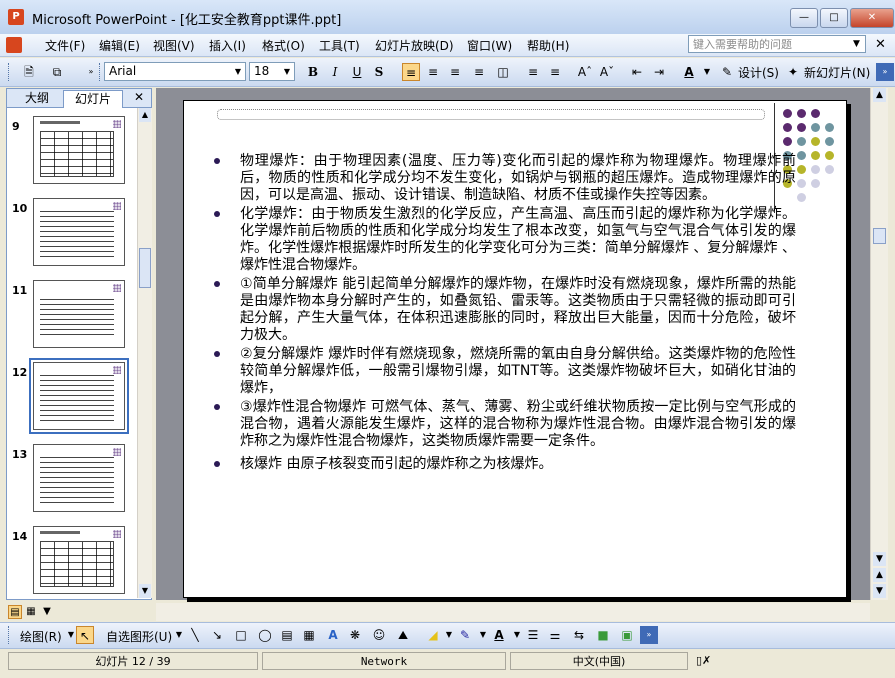 This screenshot has width=895, height=678. Describe the element at coordinates (355, 635) in the screenshot. I see `diagram-icon: ❋` at that location.